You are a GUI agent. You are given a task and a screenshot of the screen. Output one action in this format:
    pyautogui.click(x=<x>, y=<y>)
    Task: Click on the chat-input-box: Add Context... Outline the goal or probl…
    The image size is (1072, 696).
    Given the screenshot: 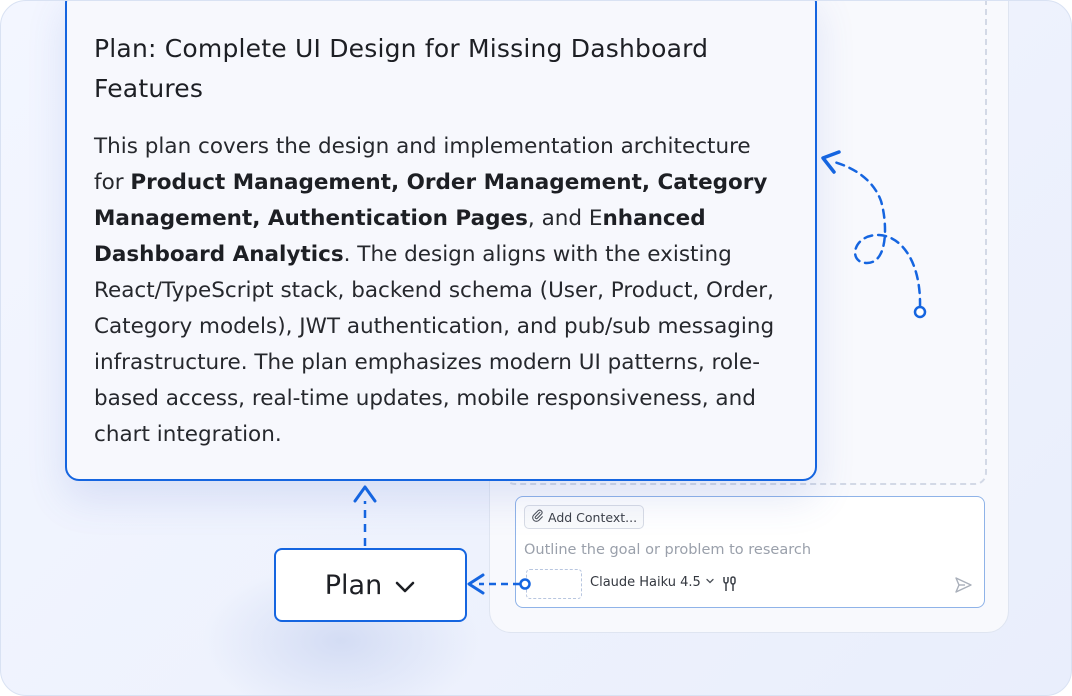 What is the action you would take?
    pyautogui.click(x=750, y=552)
    